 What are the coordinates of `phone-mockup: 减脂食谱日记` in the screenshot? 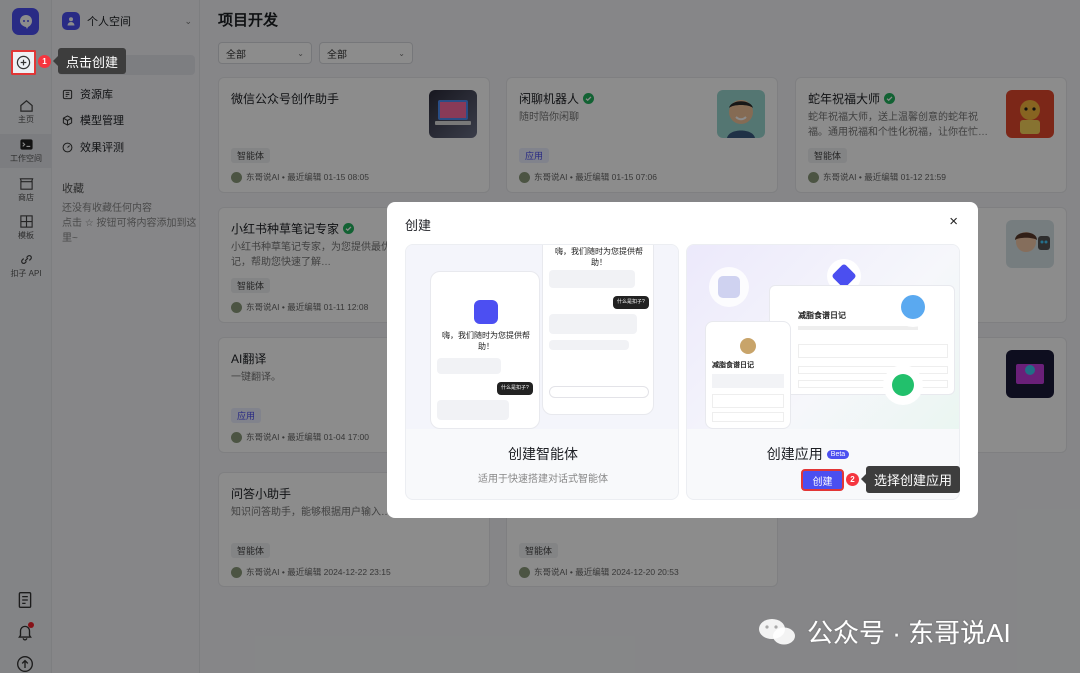 It's located at (748, 375).